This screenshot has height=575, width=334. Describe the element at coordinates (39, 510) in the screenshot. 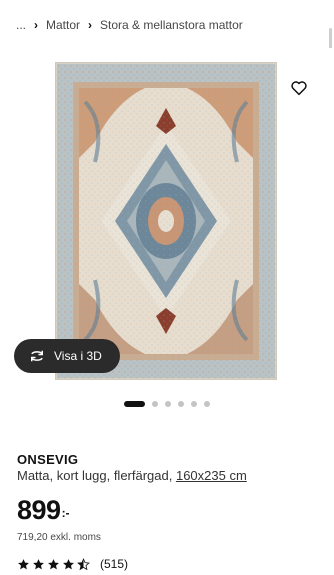

I see `price-amount: 899` at that location.